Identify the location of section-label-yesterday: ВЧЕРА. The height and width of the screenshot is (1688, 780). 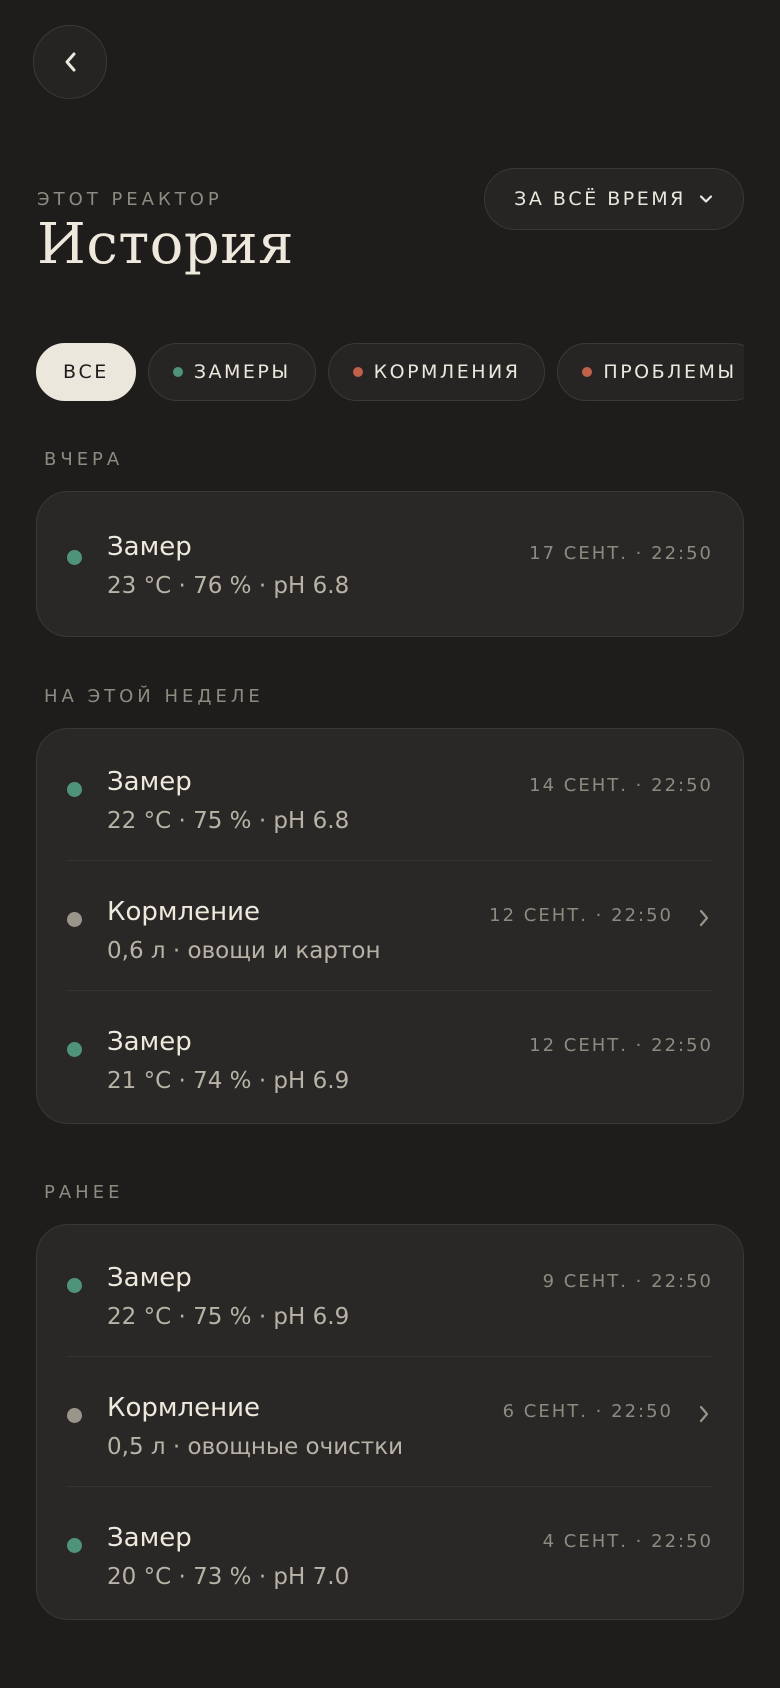
(84, 459).